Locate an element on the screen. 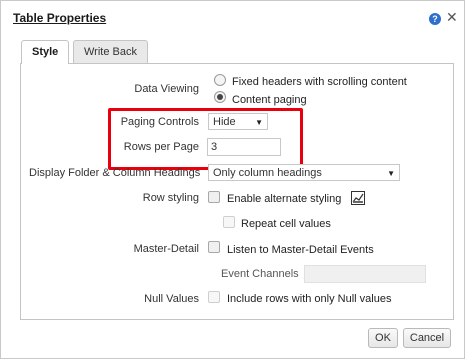  tab-style: Style is located at coordinates (45, 52).